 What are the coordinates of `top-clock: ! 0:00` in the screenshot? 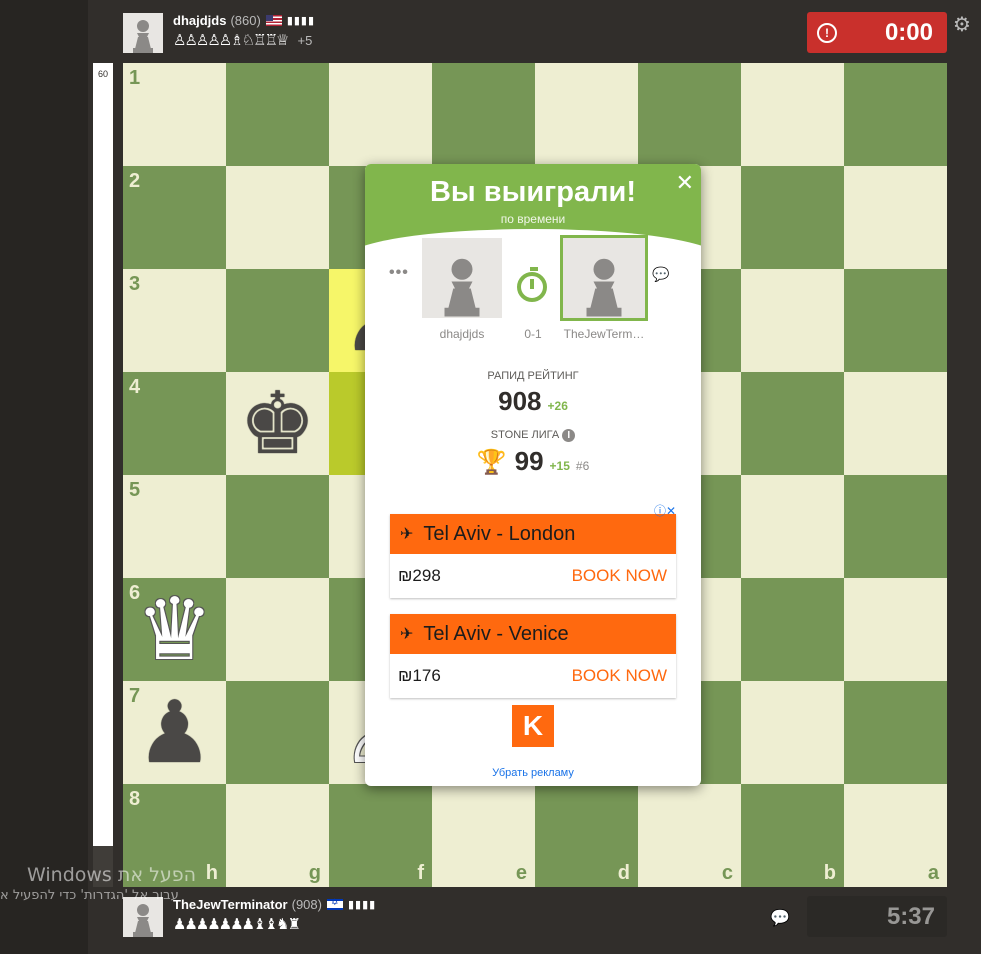 It's located at (877, 32).